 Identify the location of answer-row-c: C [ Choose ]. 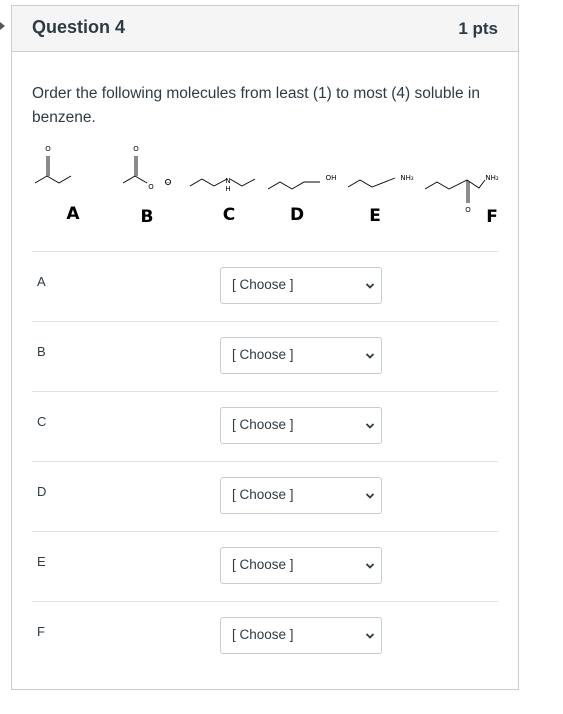
(265, 426).